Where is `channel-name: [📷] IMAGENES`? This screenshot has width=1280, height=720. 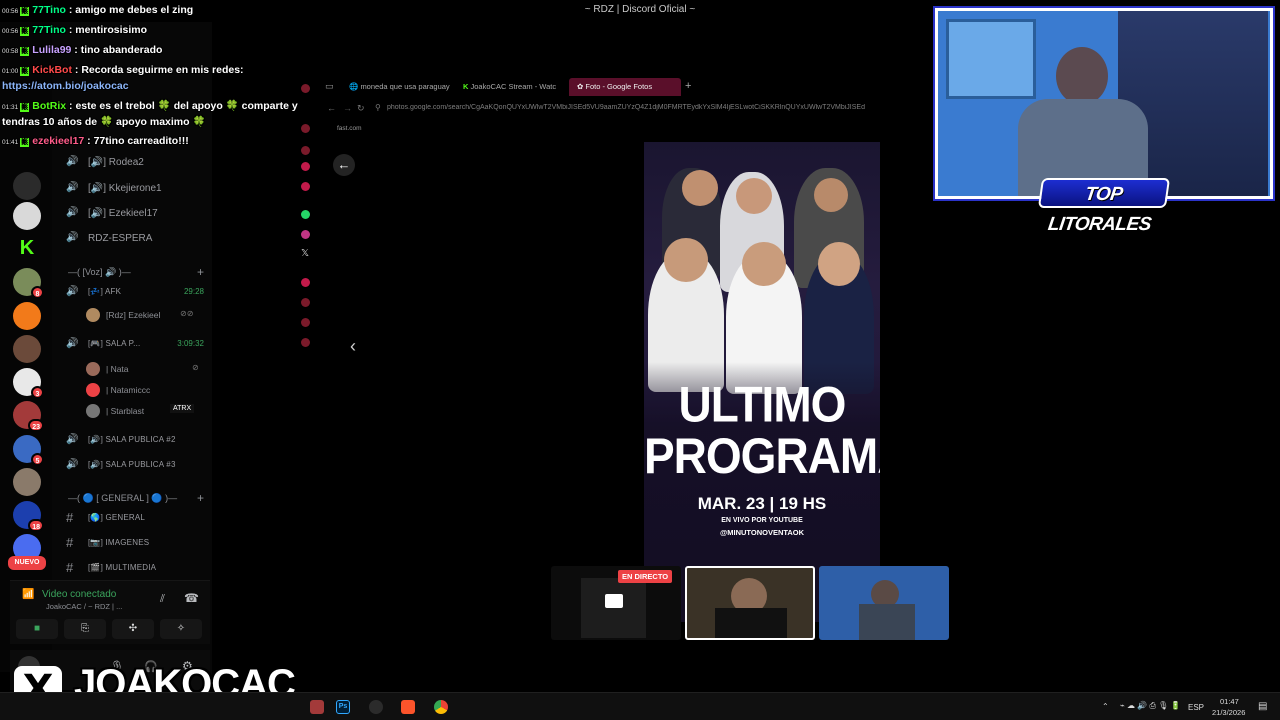
channel-name: [📷] IMAGENES is located at coordinates (119, 542).